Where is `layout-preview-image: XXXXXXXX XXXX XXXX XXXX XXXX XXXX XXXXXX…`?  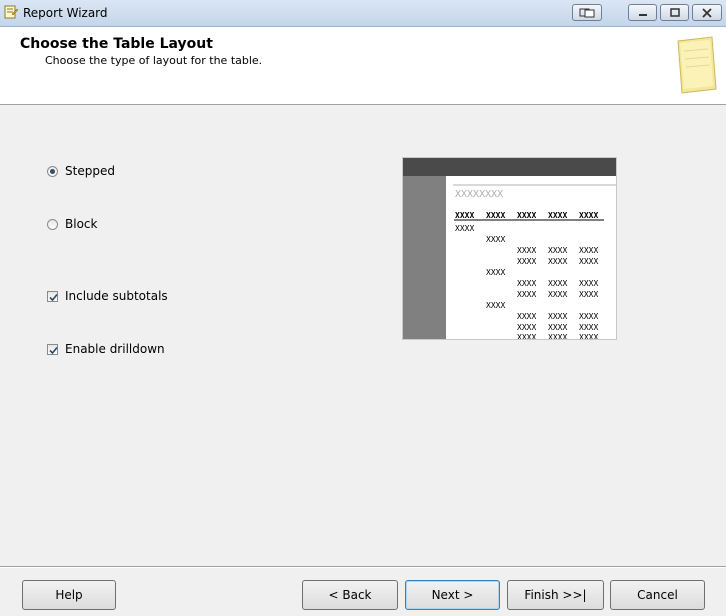 layout-preview-image: XXXXXXXX XXXX XXXX XXXX XXXX XXXX XXXXXX… is located at coordinates (509, 248).